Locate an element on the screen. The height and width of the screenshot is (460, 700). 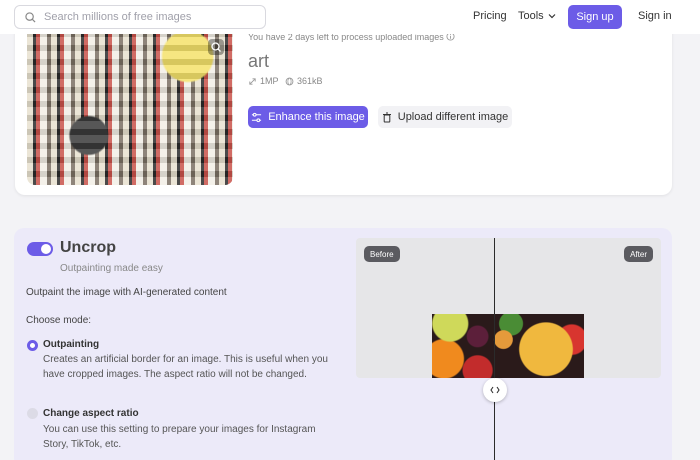
image-filesize-value: 361kB is located at coordinates (310, 81).